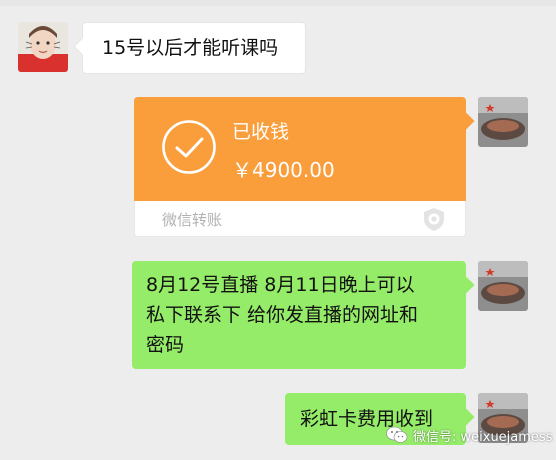 Image resolution: width=556 pixels, height=460 pixels. Describe the element at coordinates (192, 220) in the screenshot. I see `transfer-label: 微信转账` at that location.